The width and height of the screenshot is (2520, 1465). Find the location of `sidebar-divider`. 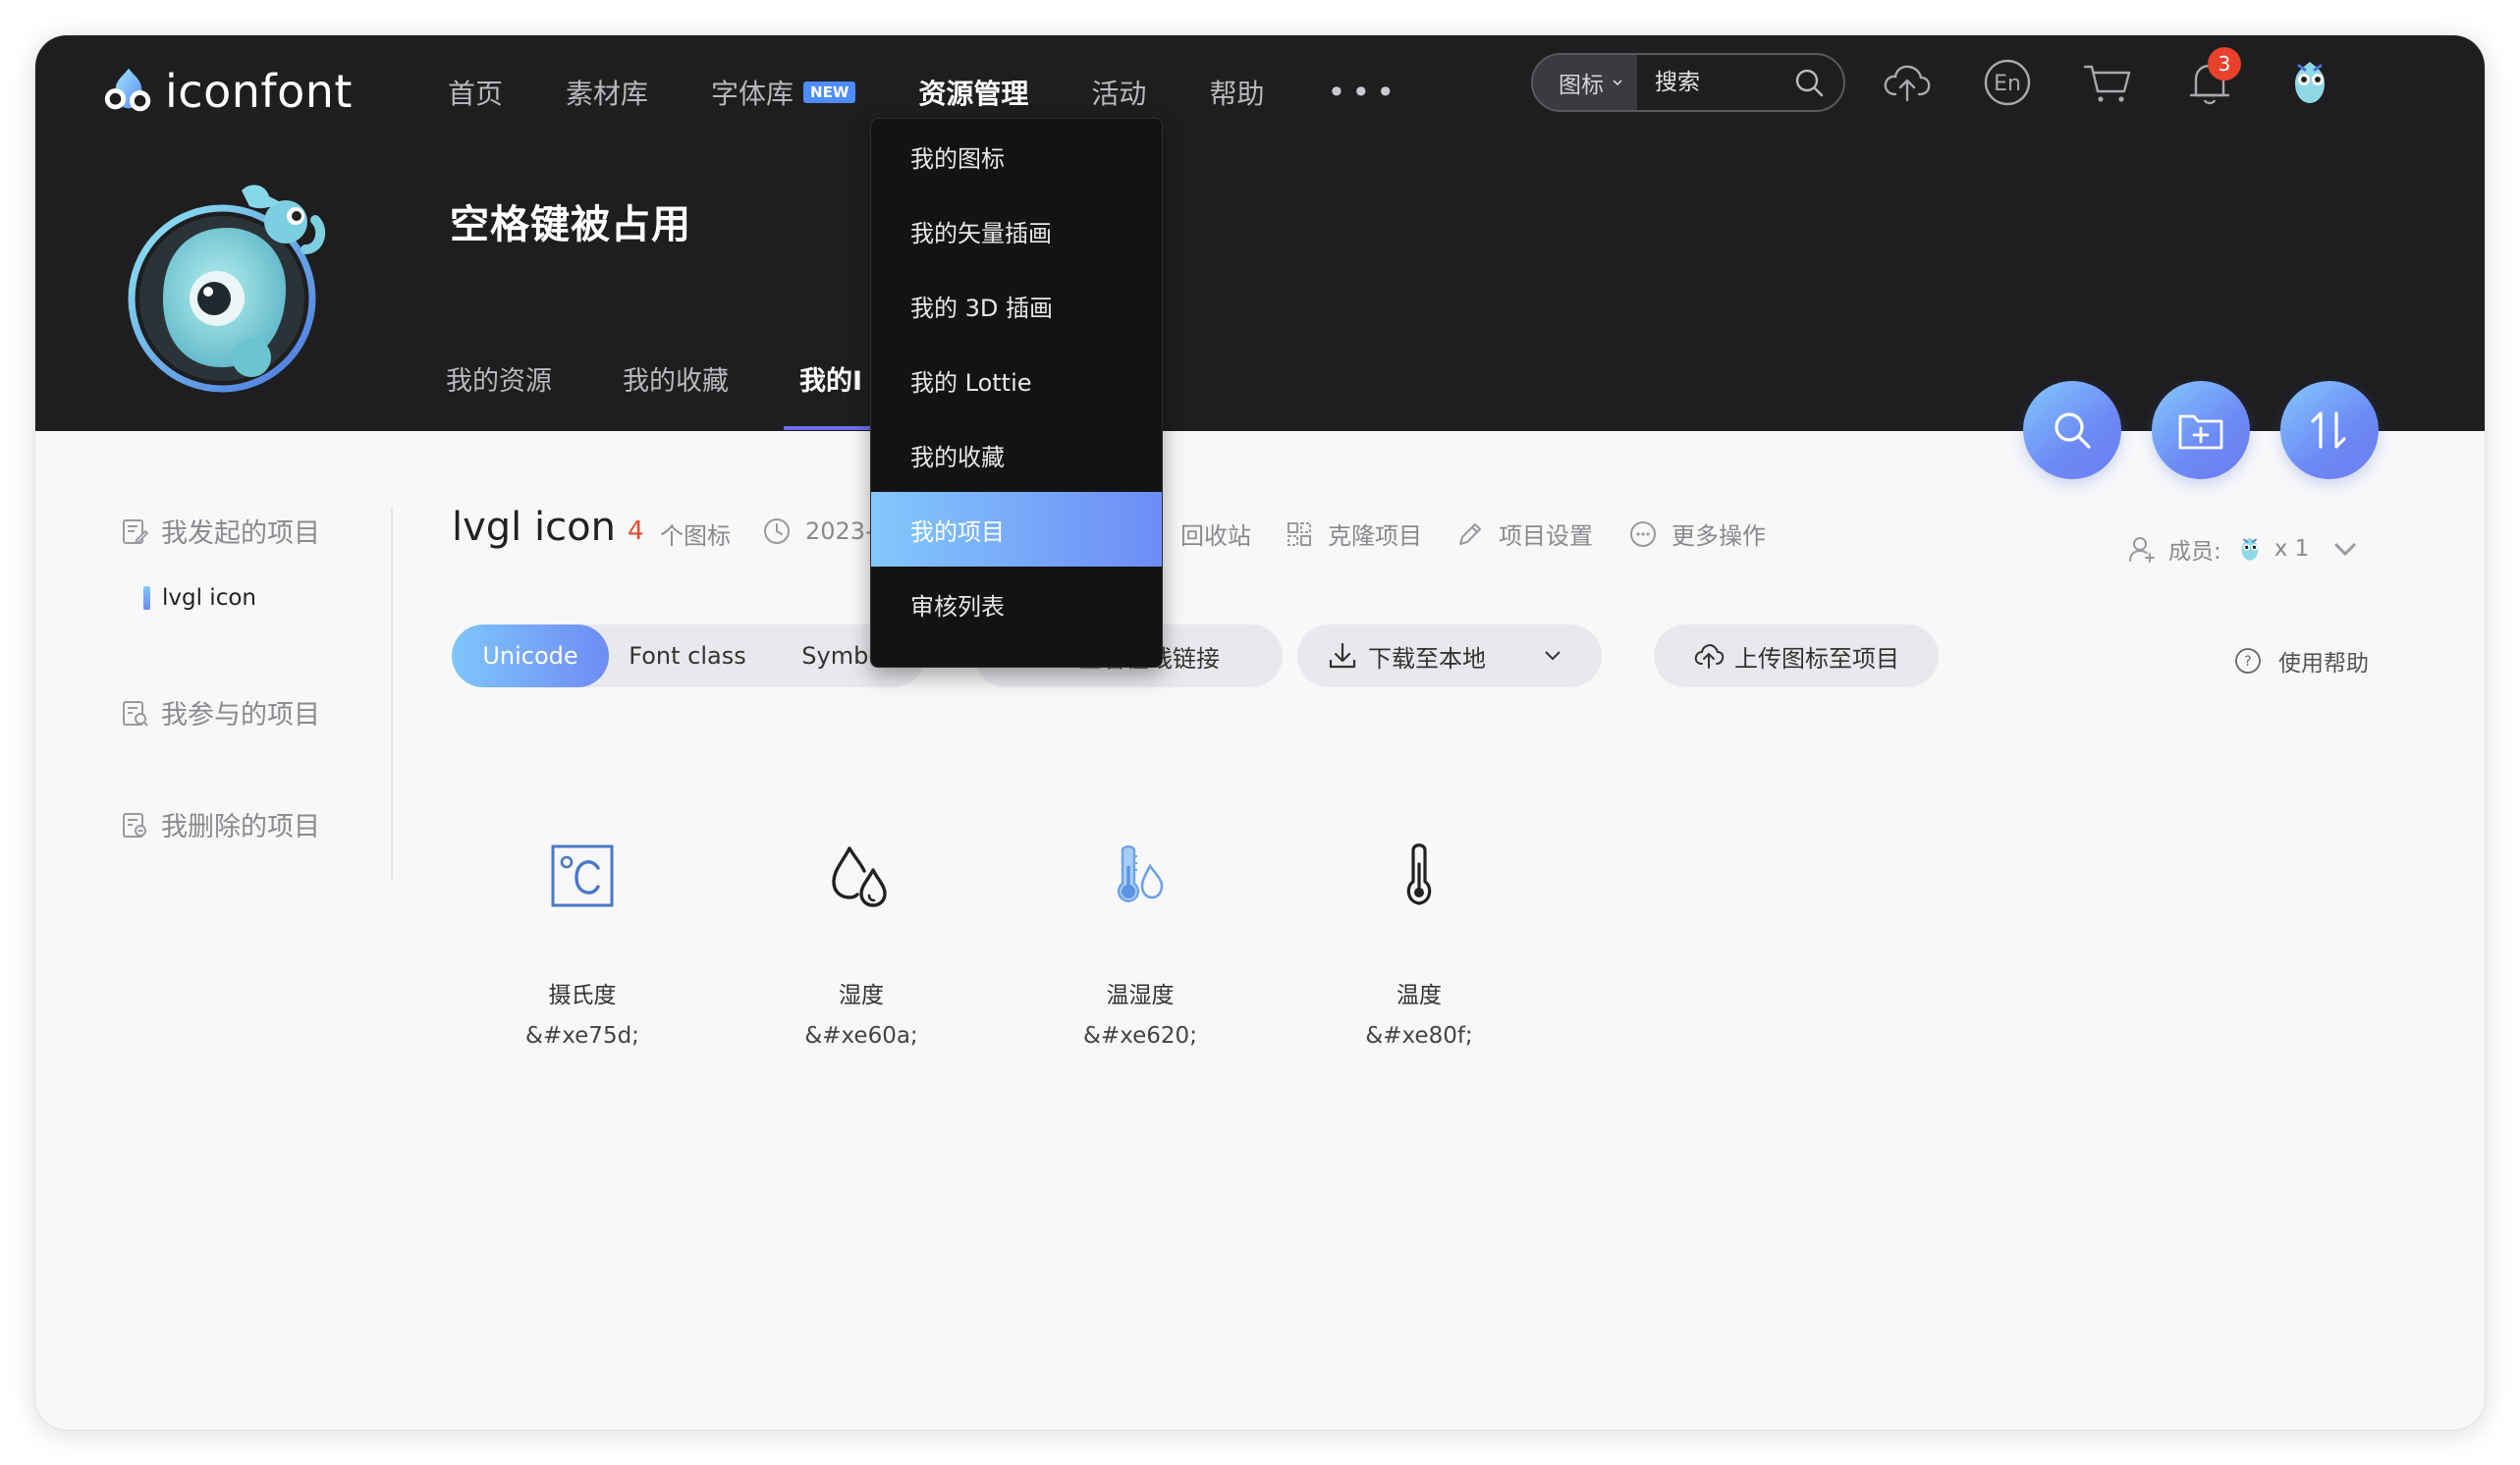

sidebar-divider is located at coordinates (392, 693).